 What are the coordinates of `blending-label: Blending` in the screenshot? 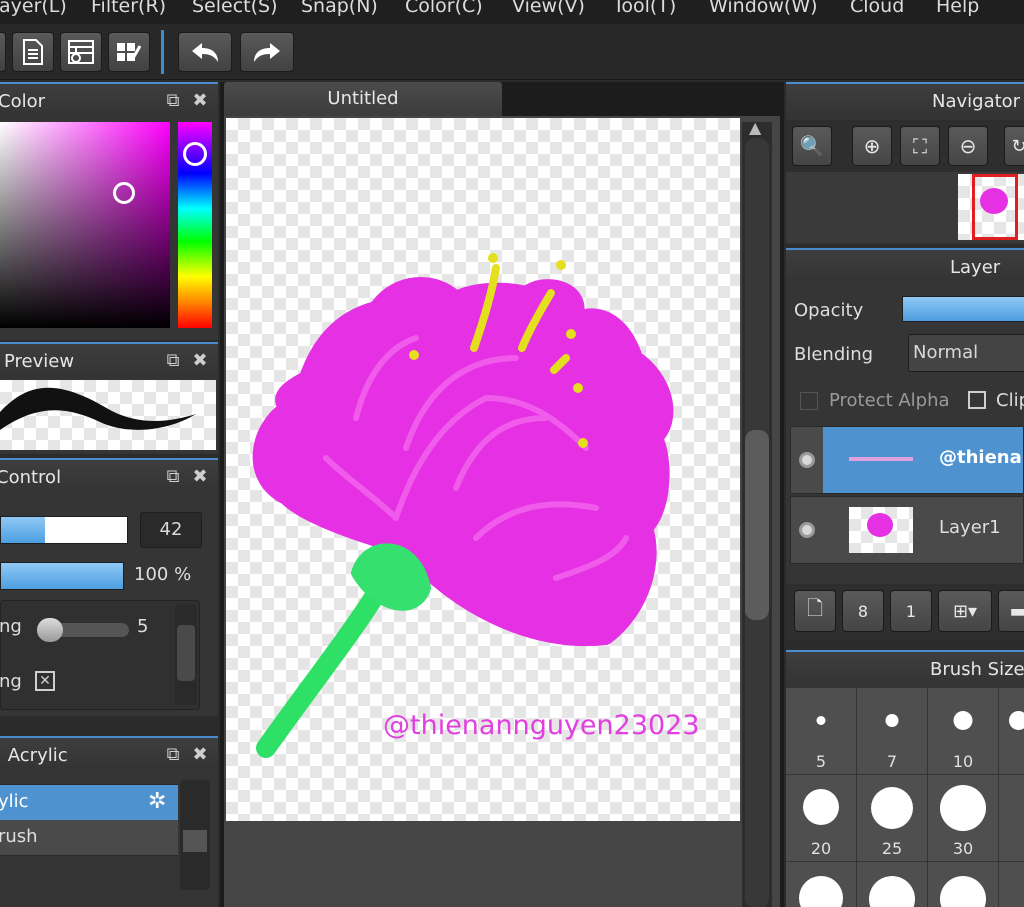 It's located at (834, 354).